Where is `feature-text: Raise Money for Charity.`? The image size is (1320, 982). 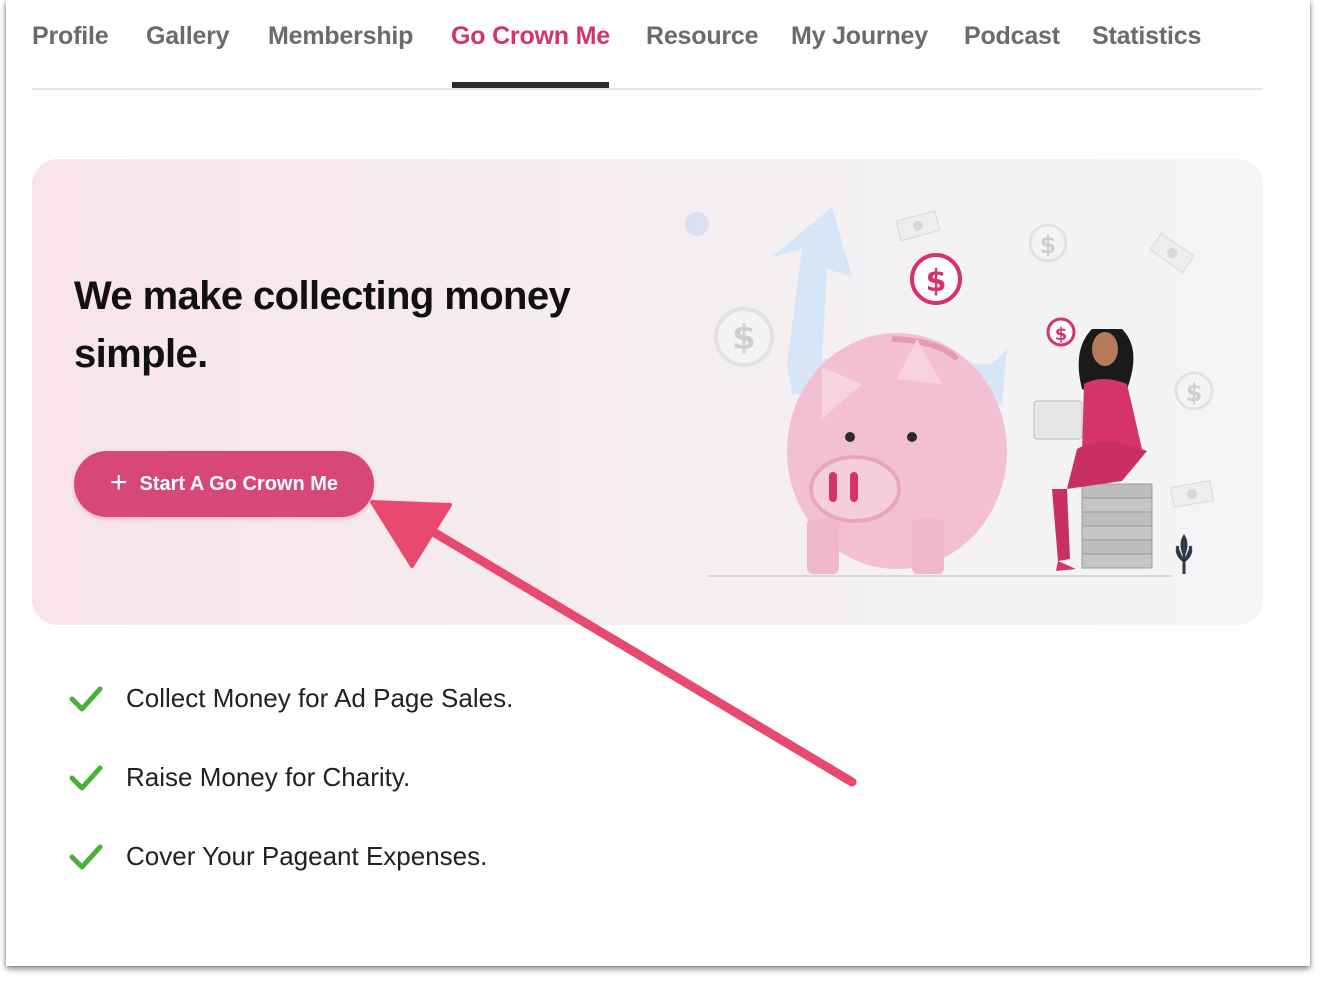
feature-text: Raise Money for Charity. is located at coordinates (268, 776).